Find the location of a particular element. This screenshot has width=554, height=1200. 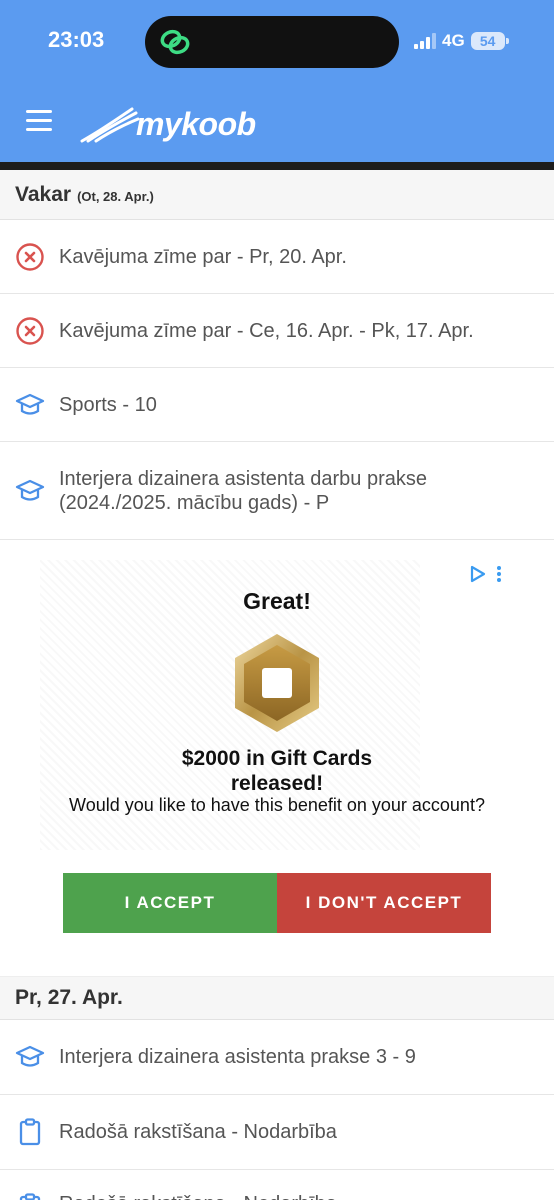

cellular-signal-icon is located at coordinates (425, 41).